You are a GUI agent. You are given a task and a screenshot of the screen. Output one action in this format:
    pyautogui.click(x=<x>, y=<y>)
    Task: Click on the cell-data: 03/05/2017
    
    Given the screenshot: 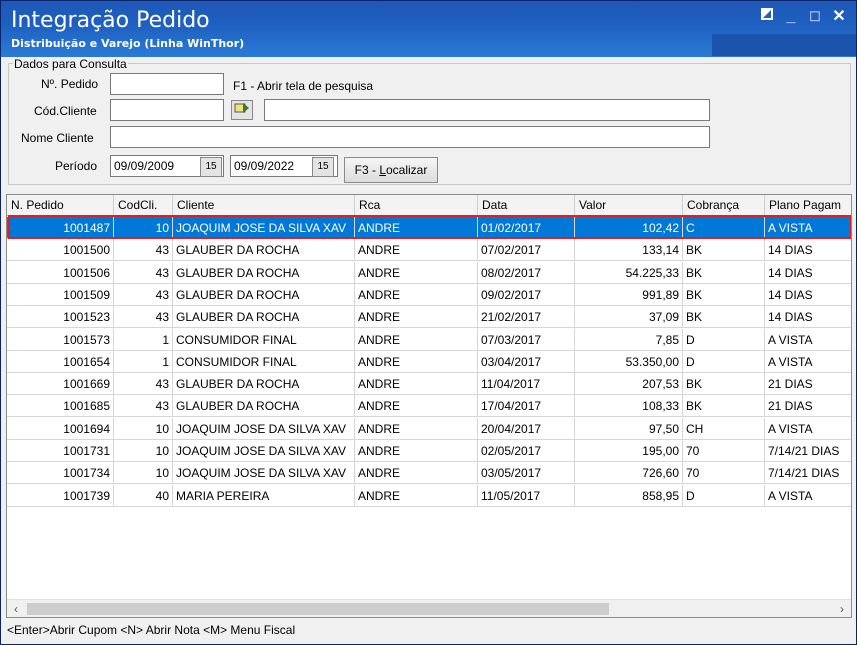 What is the action you would take?
    pyautogui.click(x=526, y=473)
    